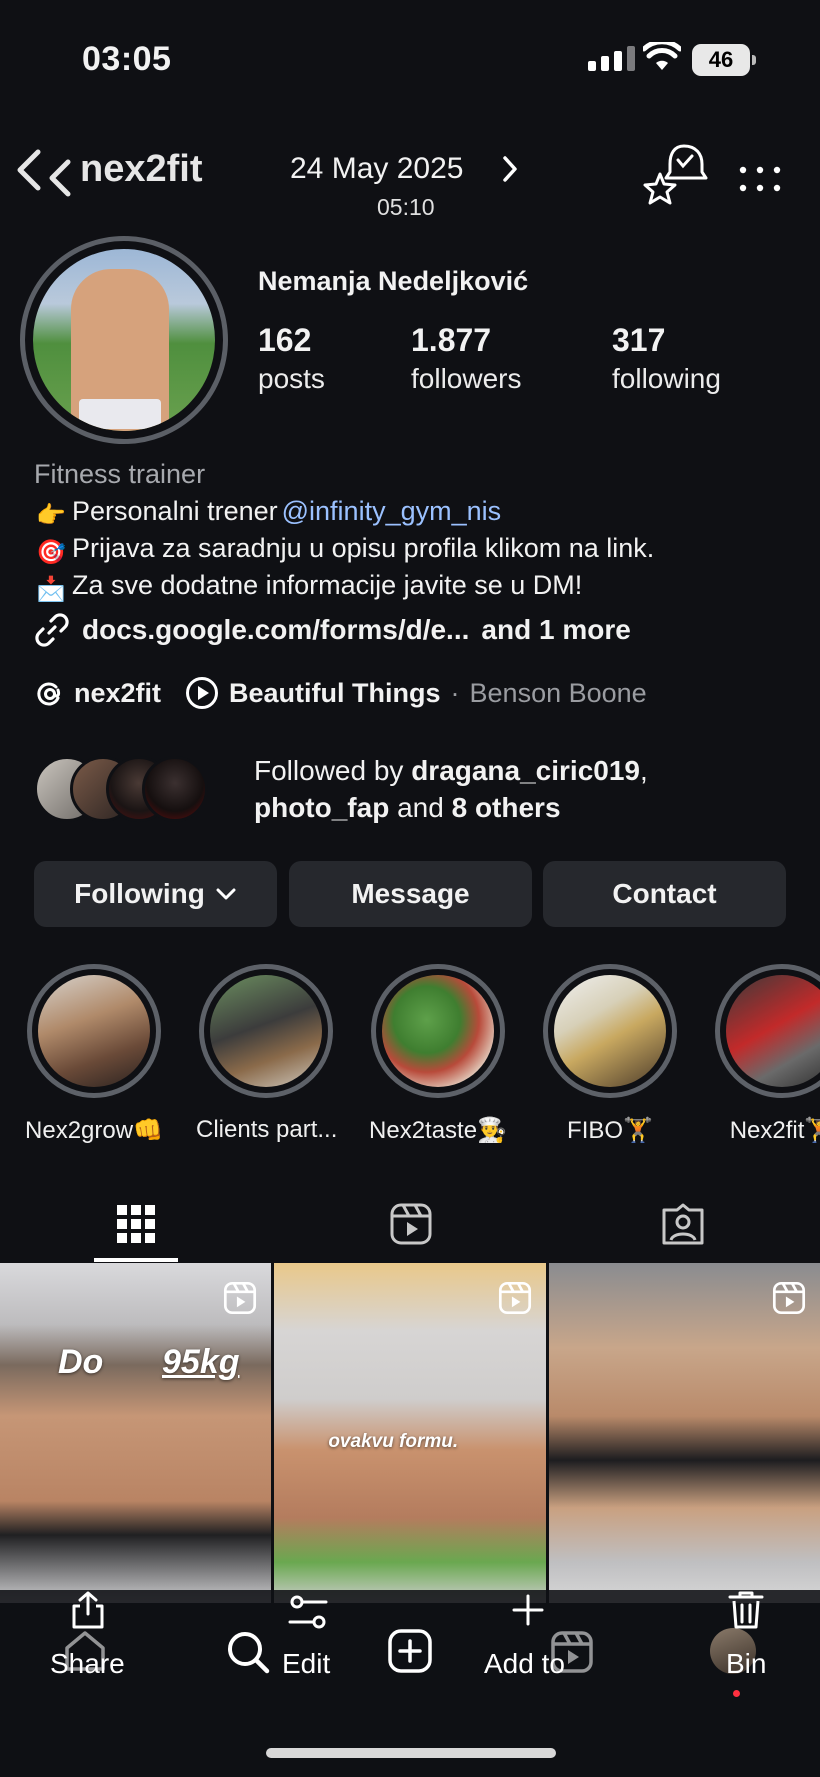 The height and width of the screenshot is (1777, 820). Describe the element at coordinates (393, 1441) in the screenshot. I see `post-overlay-text: ovakvu formu.` at that location.